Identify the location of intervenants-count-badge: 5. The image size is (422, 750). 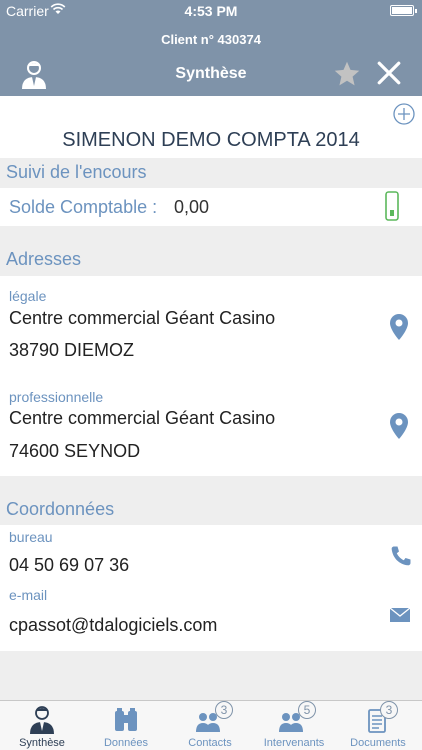
(307, 710).